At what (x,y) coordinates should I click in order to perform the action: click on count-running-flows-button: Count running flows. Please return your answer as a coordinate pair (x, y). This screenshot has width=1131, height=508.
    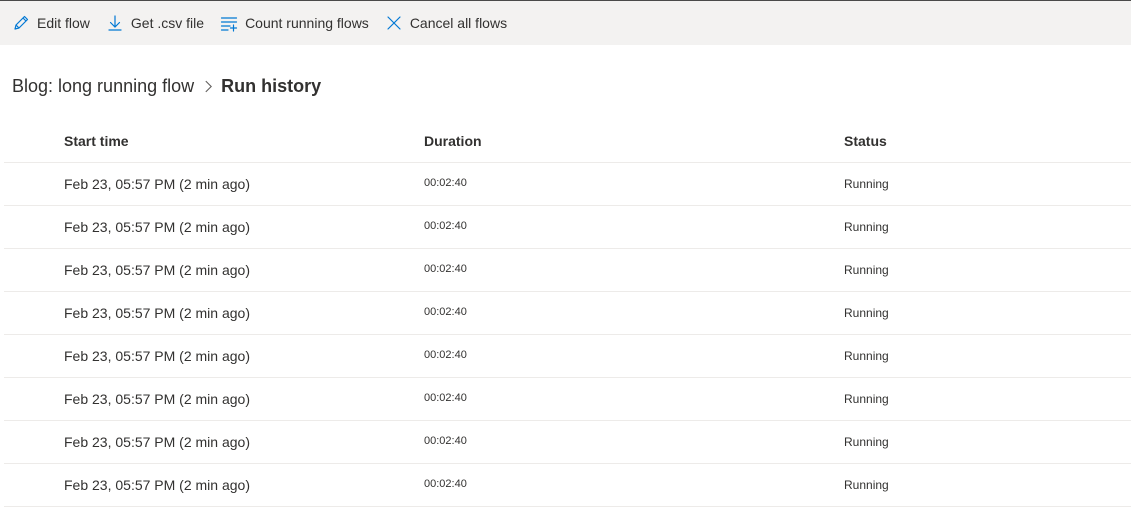
    Looking at the image, I should click on (294, 23).